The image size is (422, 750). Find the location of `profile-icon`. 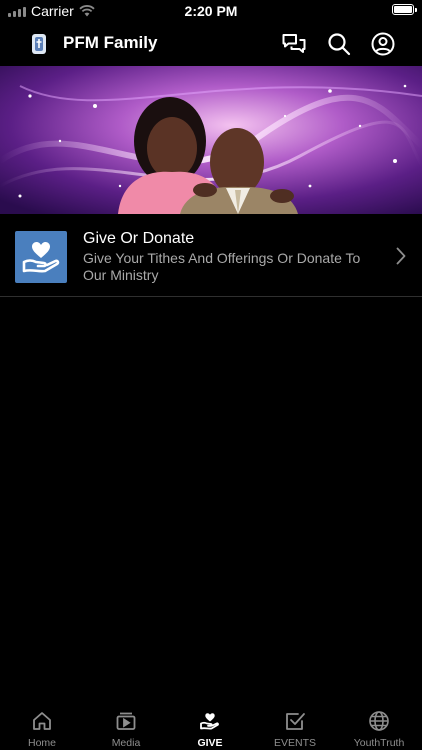

profile-icon is located at coordinates (383, 44).